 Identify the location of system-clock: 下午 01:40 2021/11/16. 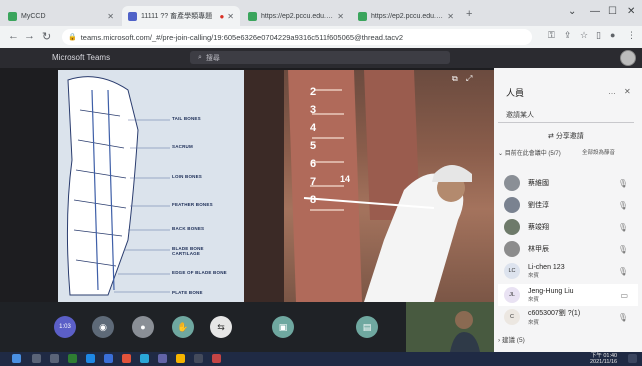
(603, 359).